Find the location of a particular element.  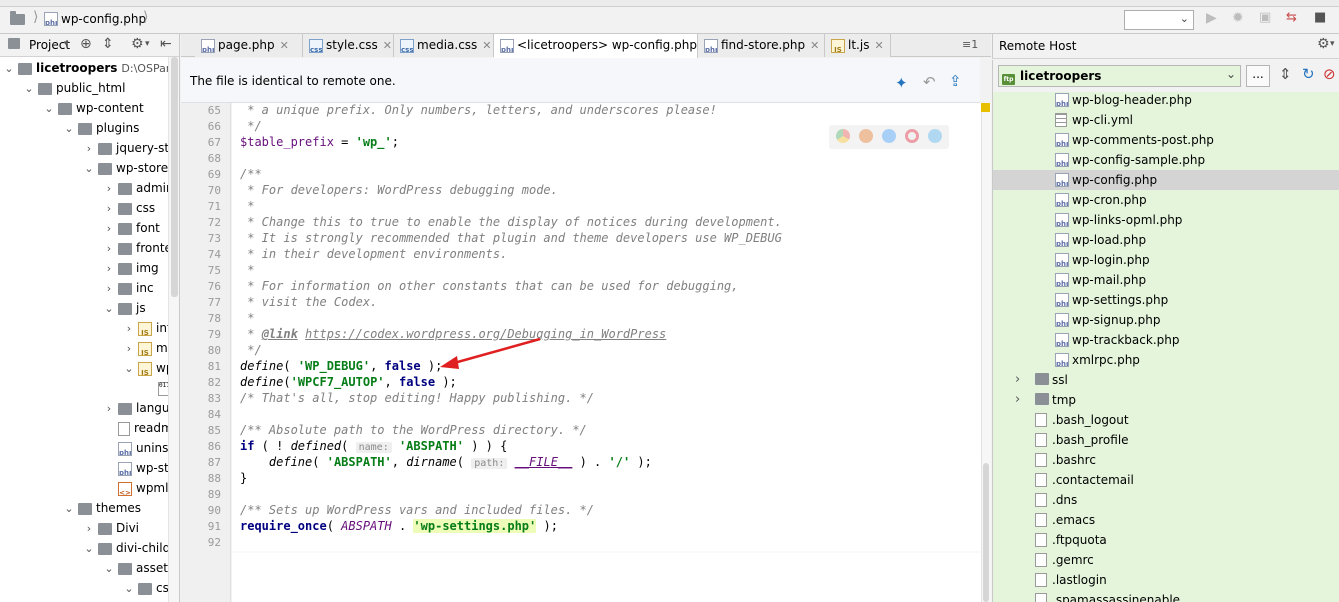

tree-item: › languag is located at coordinates (89, 408).